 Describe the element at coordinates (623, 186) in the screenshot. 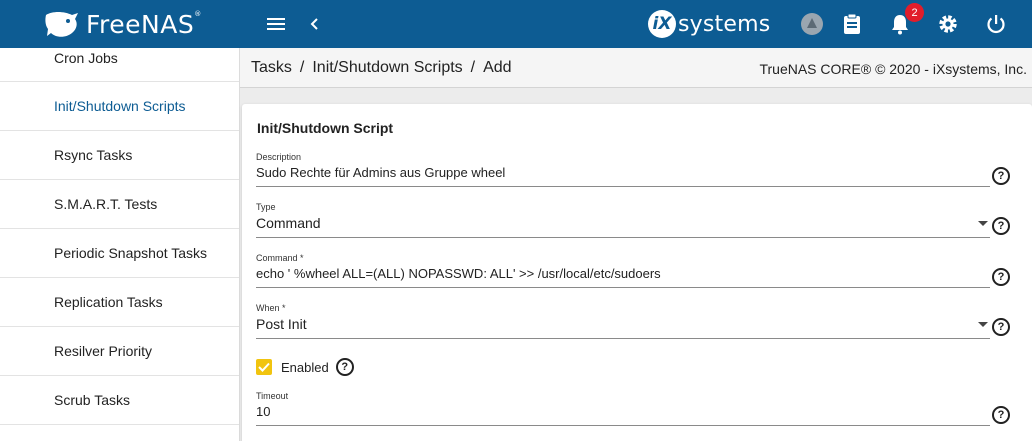

I see `description-underline` at that location.